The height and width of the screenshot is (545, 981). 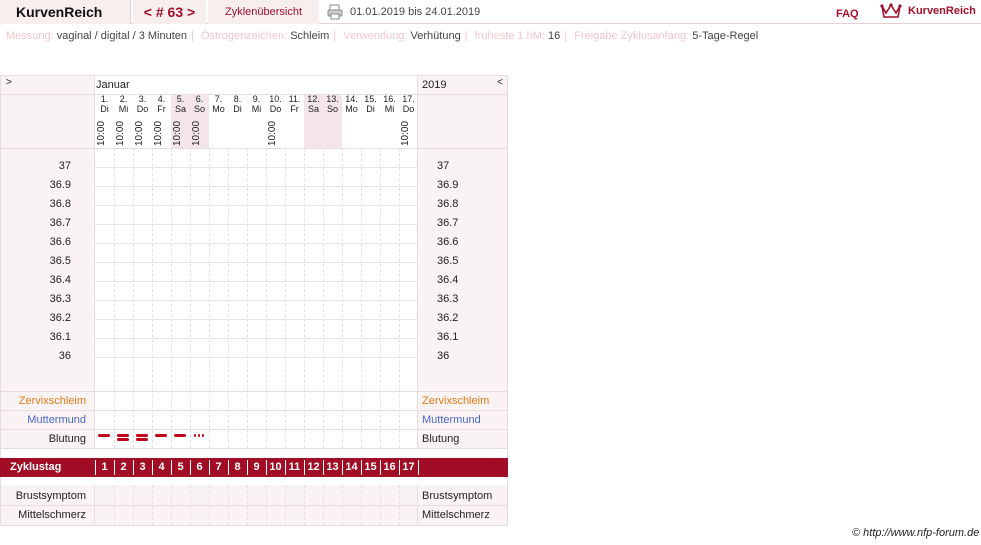 What do you see at coordinates (313, 467) in the screenshot?
I see `cycle-day-number: 12` at bounding box center [313, 467].